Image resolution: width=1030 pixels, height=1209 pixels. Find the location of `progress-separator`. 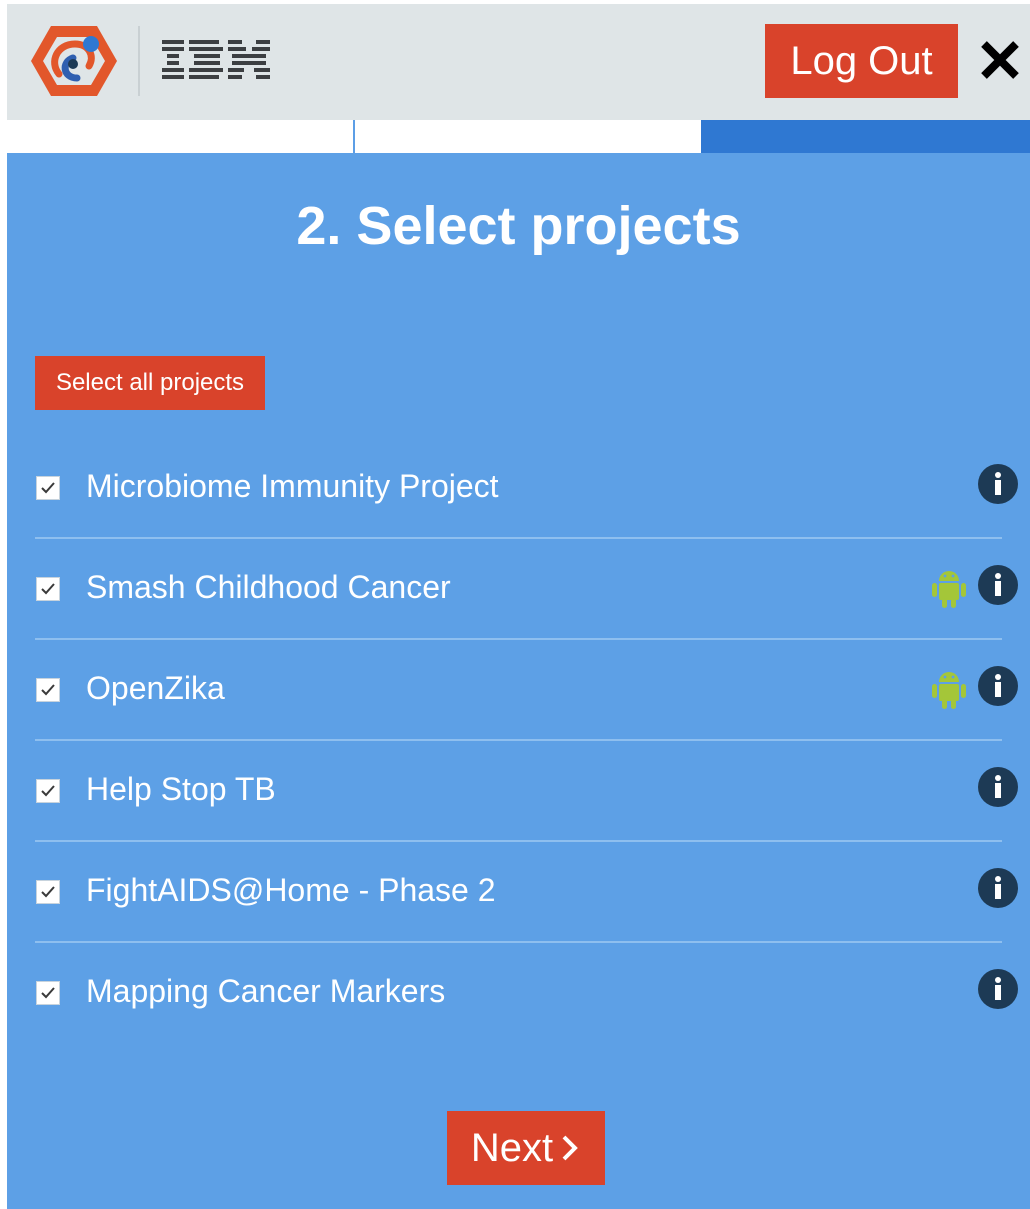

progress-separator is located at coordinates (354, 136).